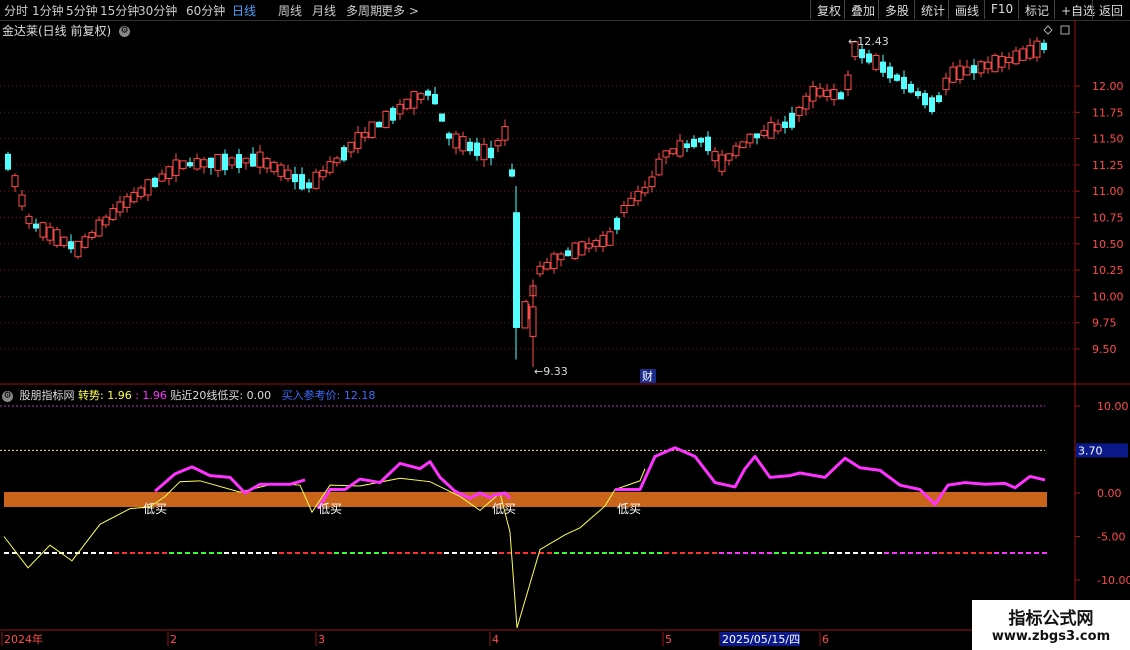 The height and width of the screenshot is (650, 1130). What do you see at coordinates (47, 395) in the screenshot?
I see `indicator-name: 股朋指标网` at bounding box center [47, 395].